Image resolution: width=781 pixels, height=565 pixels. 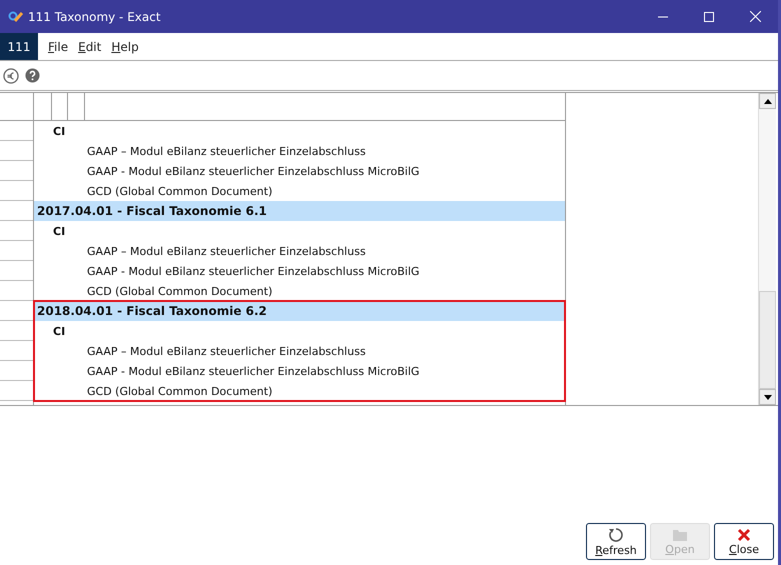 What do you see at coordinates (299, 211) in the screenshot?
I see `group-row: 2017.04.01 - Fiscal Taxonomie 6.1` at bounding box center [299, 211].